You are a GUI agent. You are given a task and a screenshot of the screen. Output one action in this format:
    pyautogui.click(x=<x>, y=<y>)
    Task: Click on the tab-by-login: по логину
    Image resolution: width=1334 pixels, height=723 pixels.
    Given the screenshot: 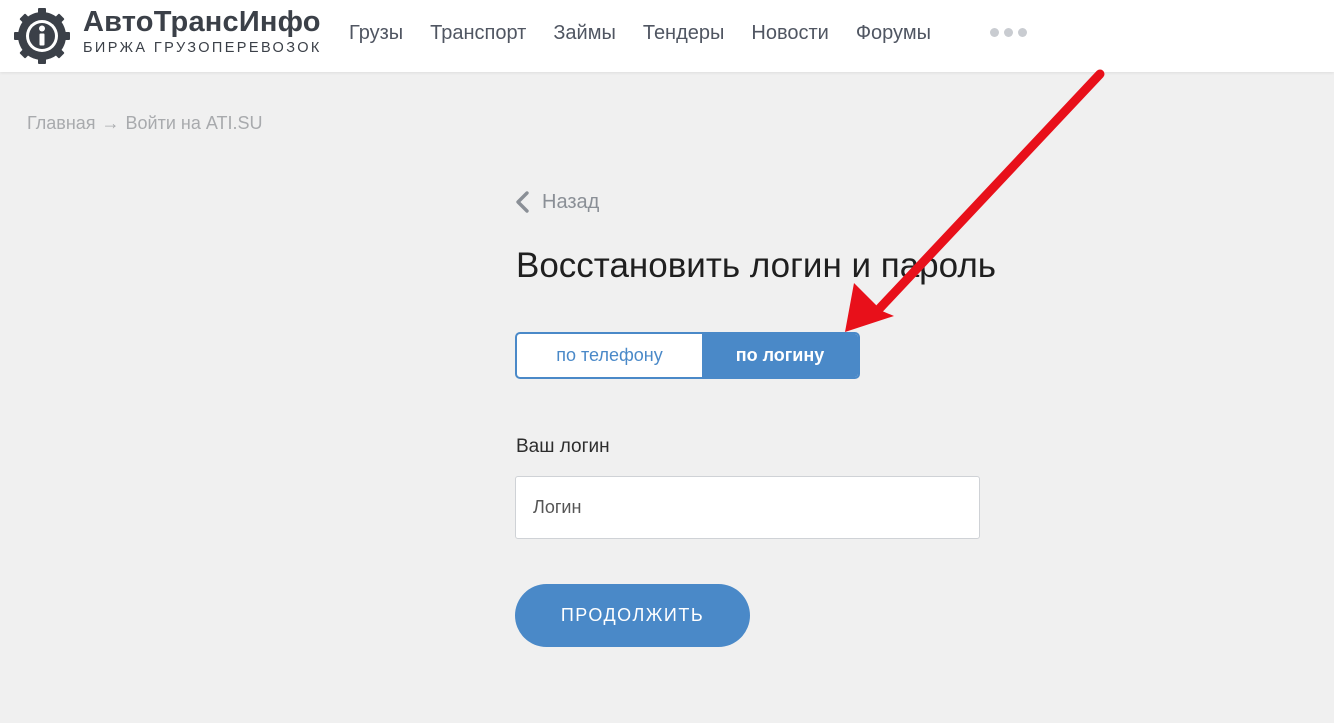 What is the action you would take?
    pyautogui.click(x=780, y=355)
    